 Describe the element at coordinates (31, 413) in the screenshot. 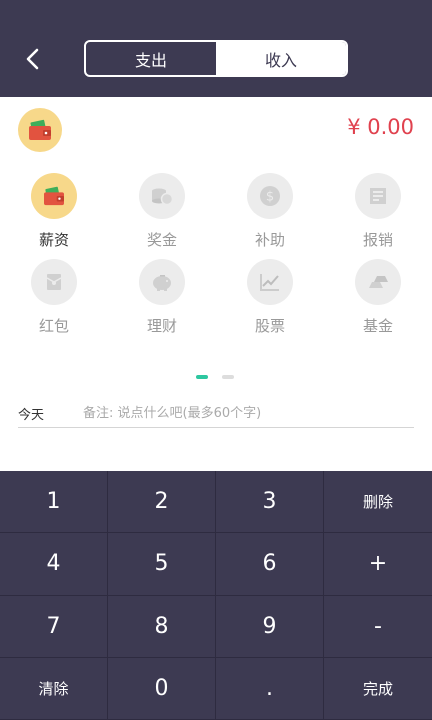

I see `date-selector: 今天` at that location.